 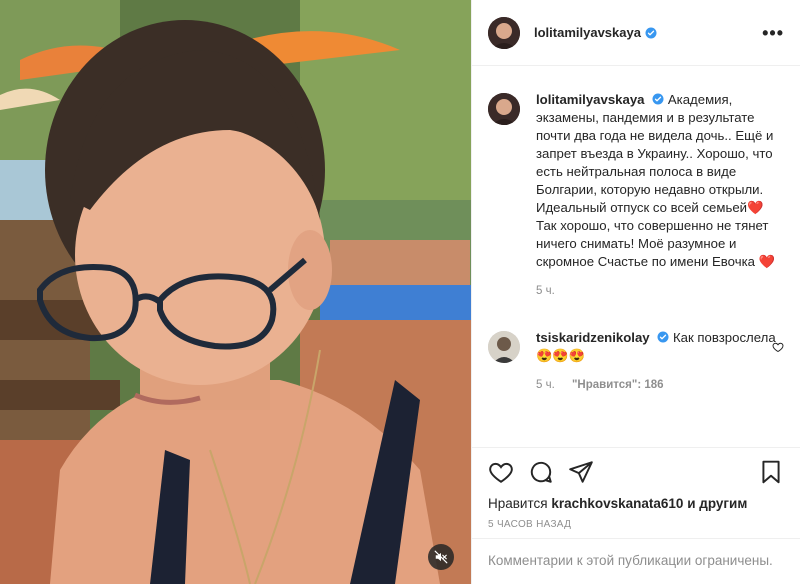 I want to click on mute-toggle-button, so click(x=441, y=557).